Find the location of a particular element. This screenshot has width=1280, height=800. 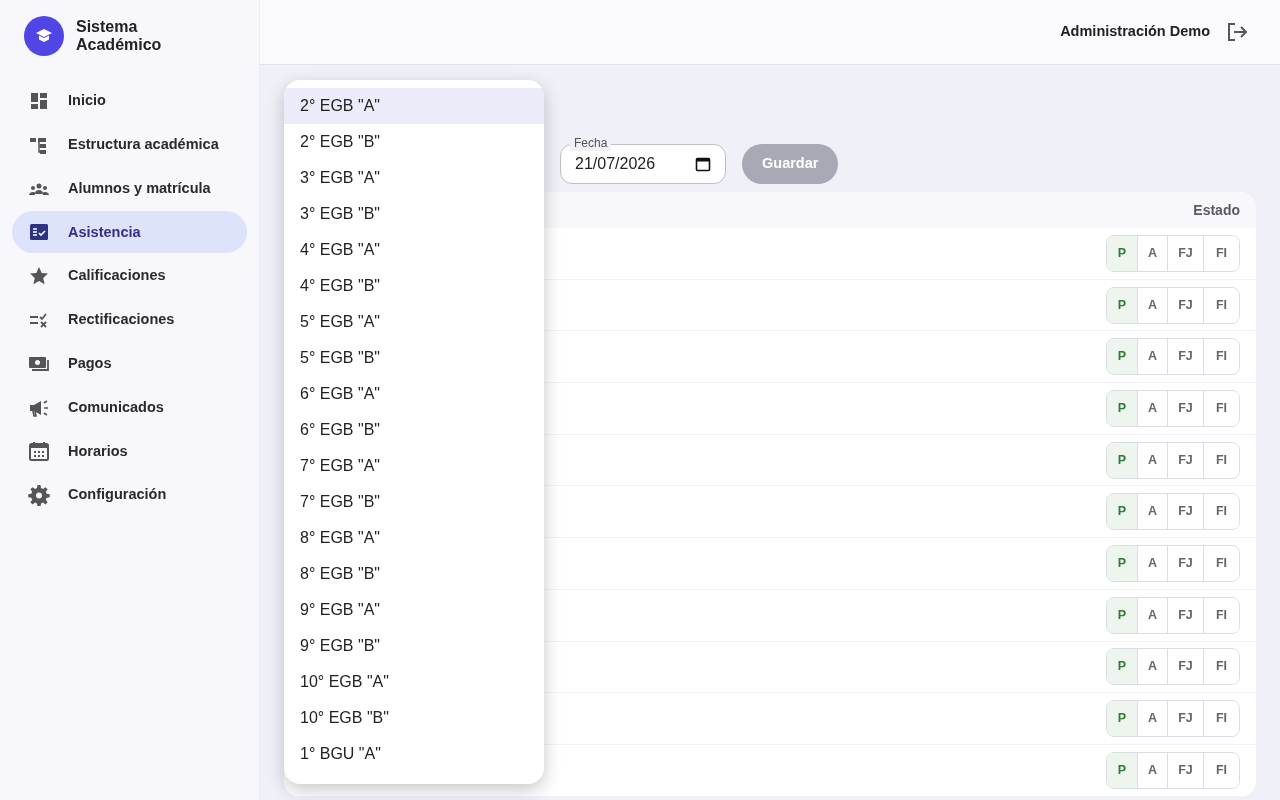

dropdown-option: 9° EGB "B" is located at coordinates (414, 646).